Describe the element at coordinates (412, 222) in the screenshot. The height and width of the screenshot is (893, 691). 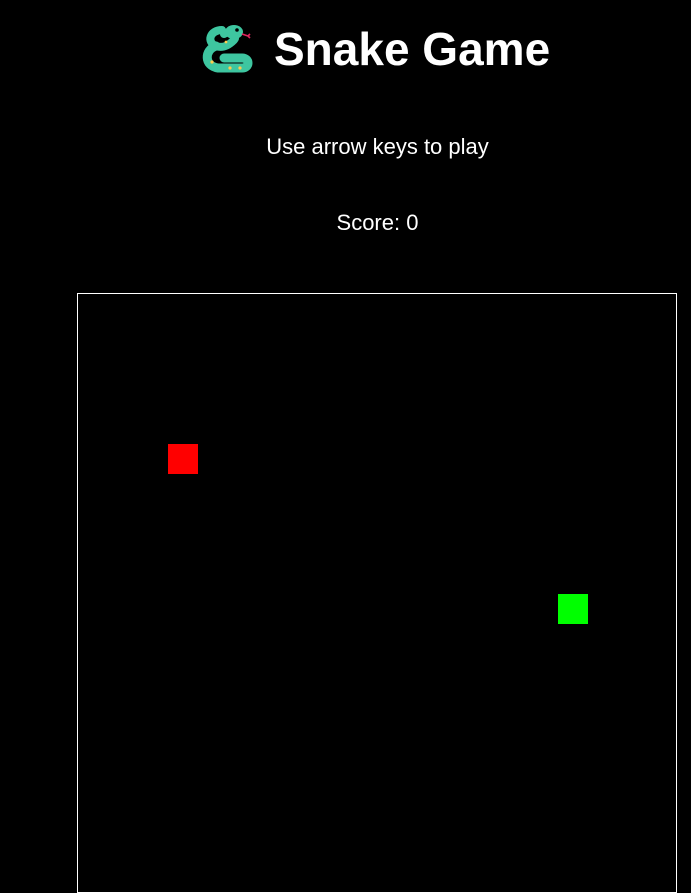
I see `score-value: 0` at that location.